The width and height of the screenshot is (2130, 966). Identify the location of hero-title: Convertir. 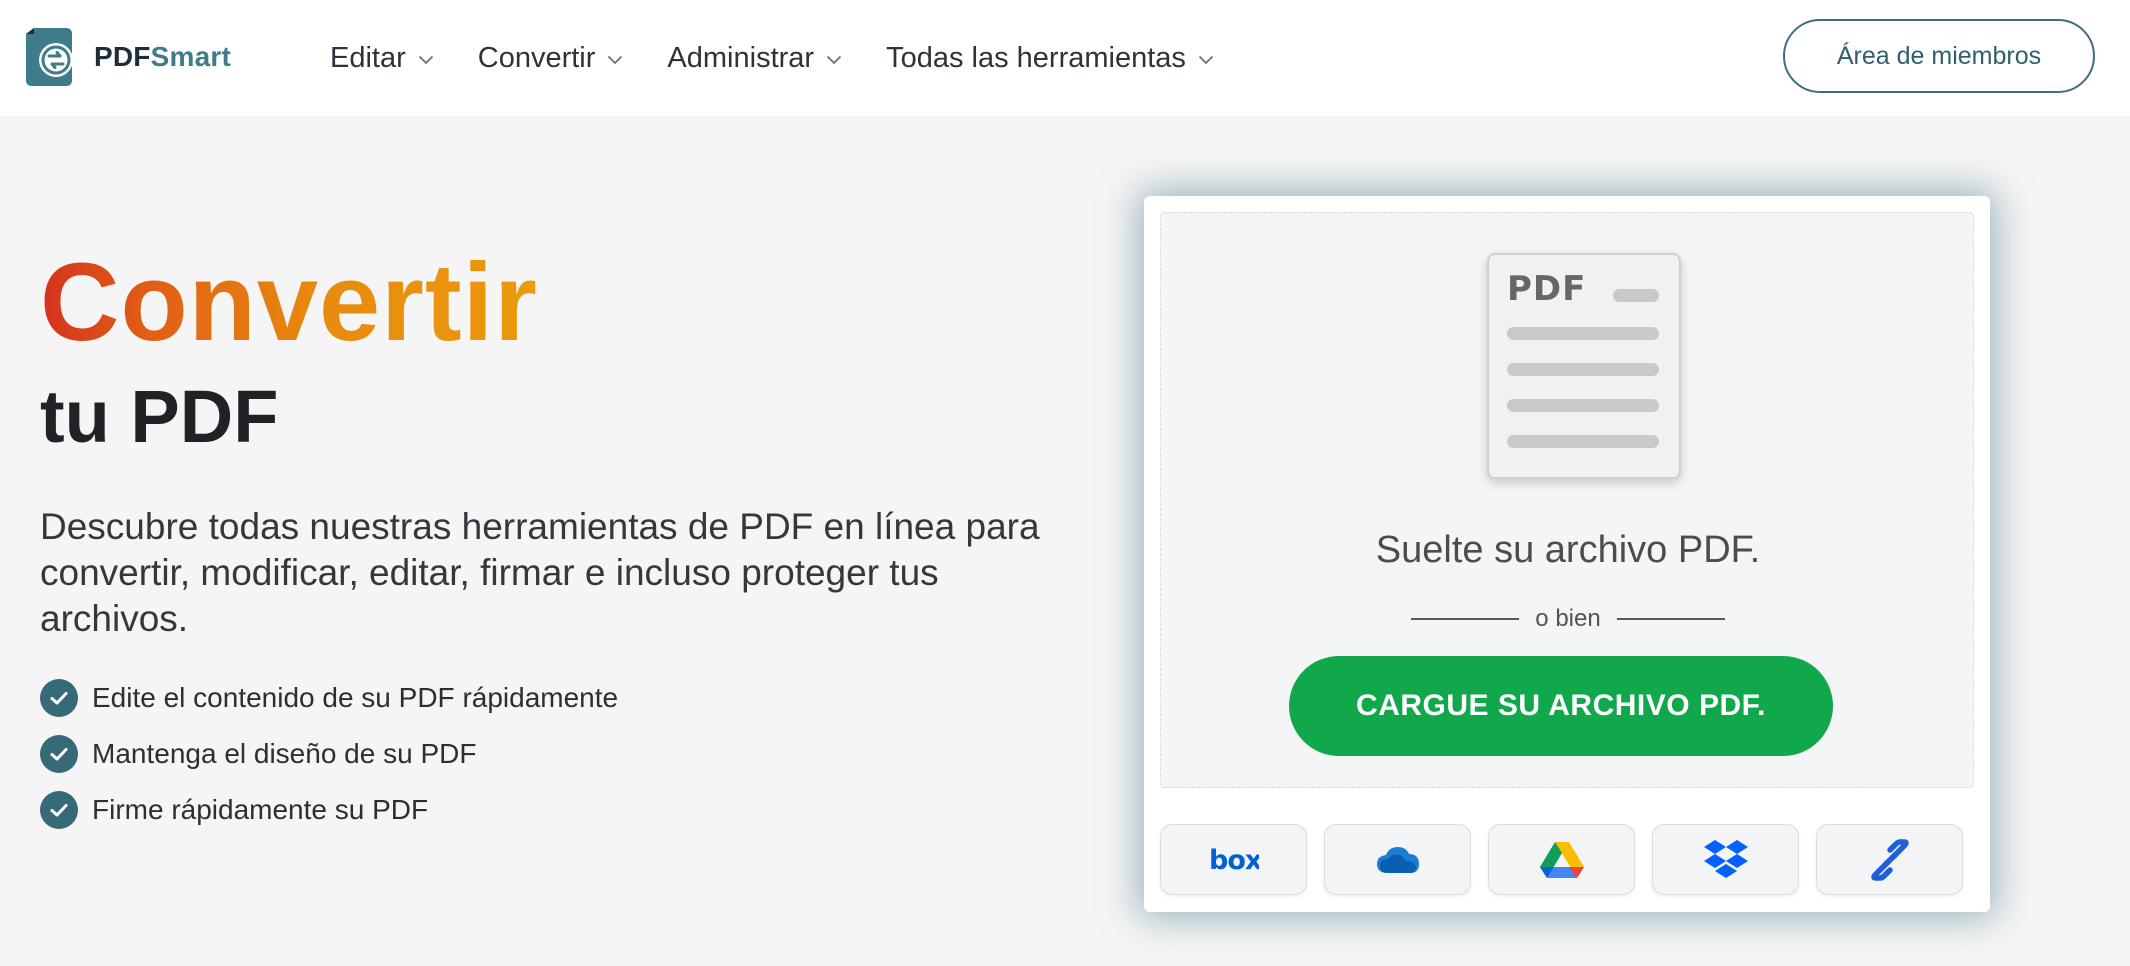
(289, 303).